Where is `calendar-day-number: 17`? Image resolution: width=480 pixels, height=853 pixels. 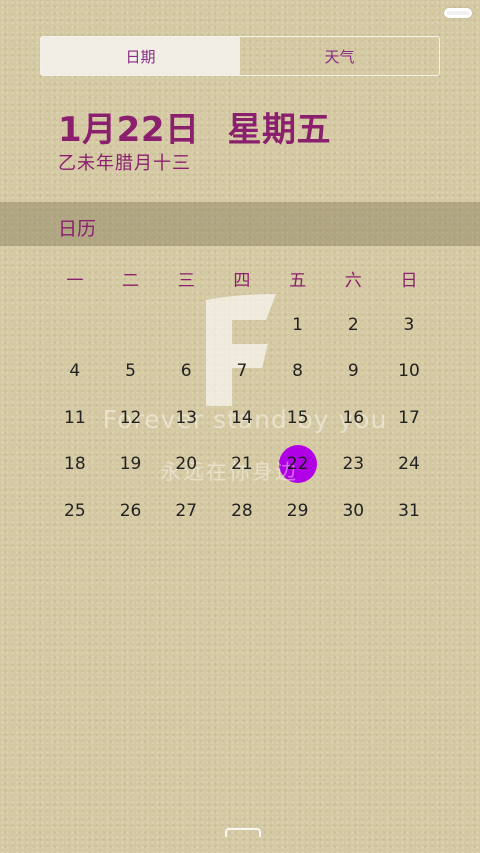
calendar-day-number: 17 is located at coordinates (409, 417).